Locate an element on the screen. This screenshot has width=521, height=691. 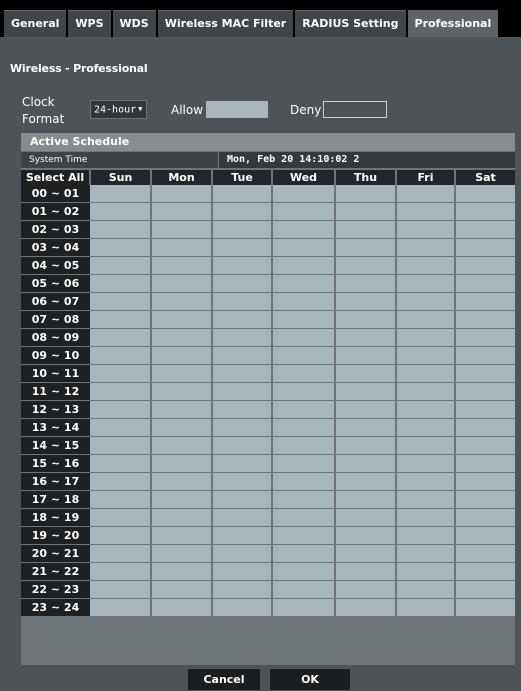
tab-wps: WPS is located at coordinates (89, 23).